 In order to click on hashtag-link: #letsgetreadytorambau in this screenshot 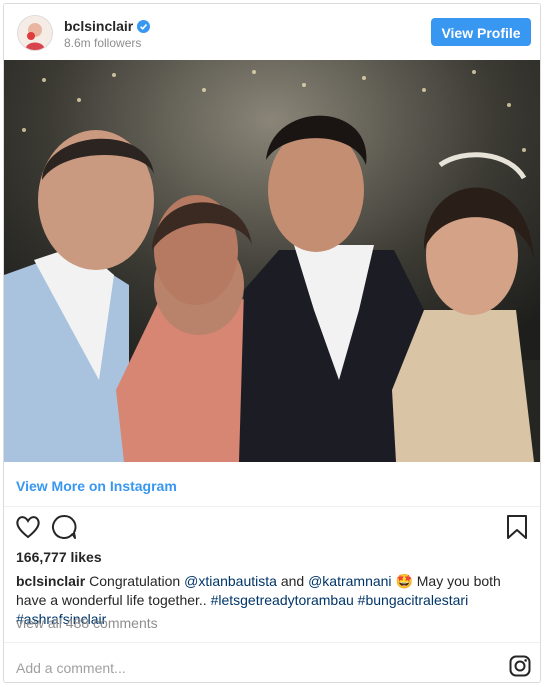, I will do `click(282, 600)`.